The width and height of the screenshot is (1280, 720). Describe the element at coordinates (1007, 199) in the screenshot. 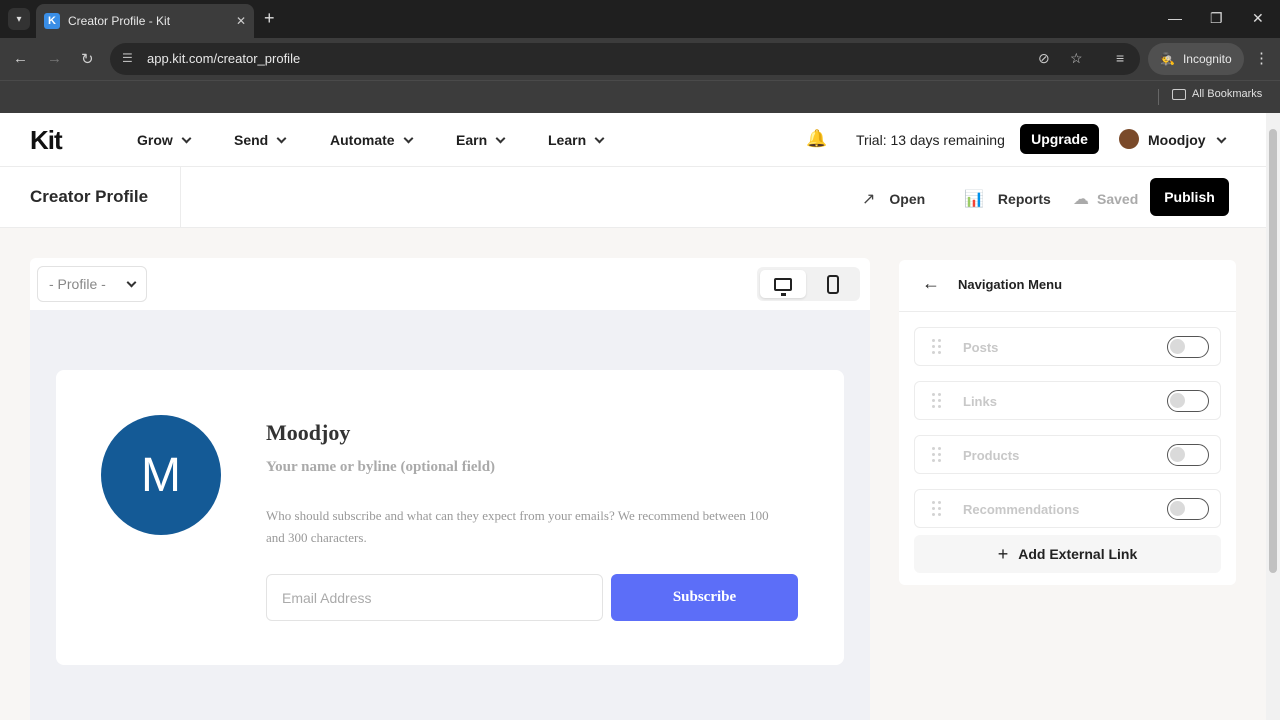

I see `reports-button: 📊 Reports` at that location.